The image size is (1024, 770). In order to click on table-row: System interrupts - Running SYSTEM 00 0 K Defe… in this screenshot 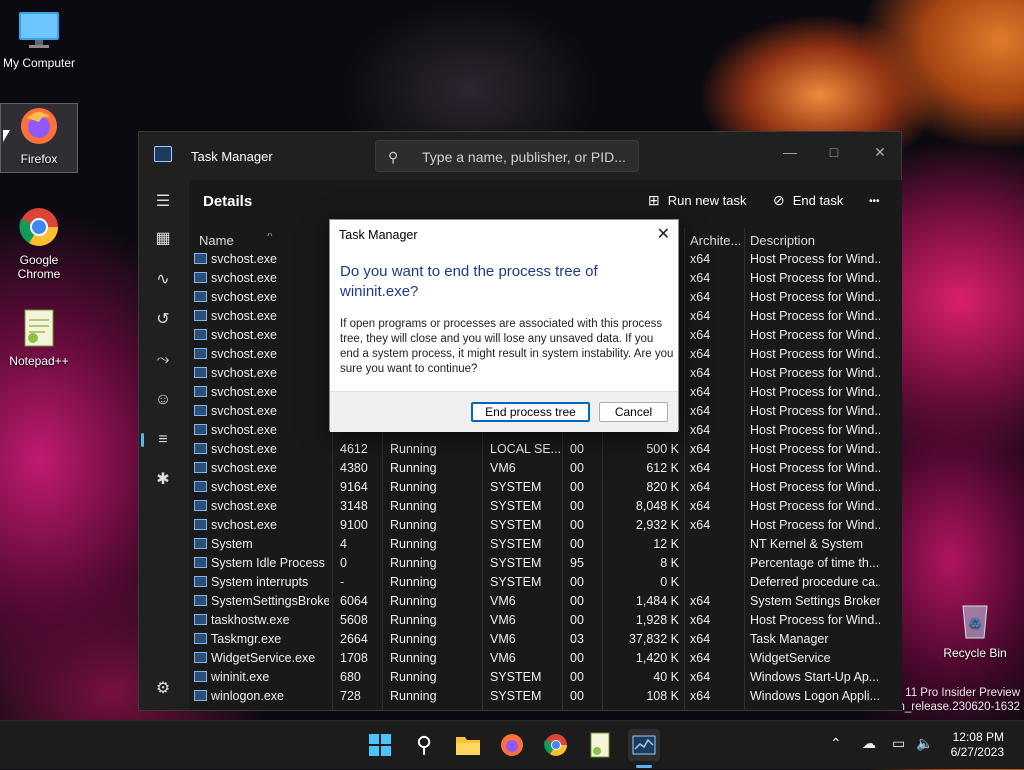, I will do `click(537, 582)`.